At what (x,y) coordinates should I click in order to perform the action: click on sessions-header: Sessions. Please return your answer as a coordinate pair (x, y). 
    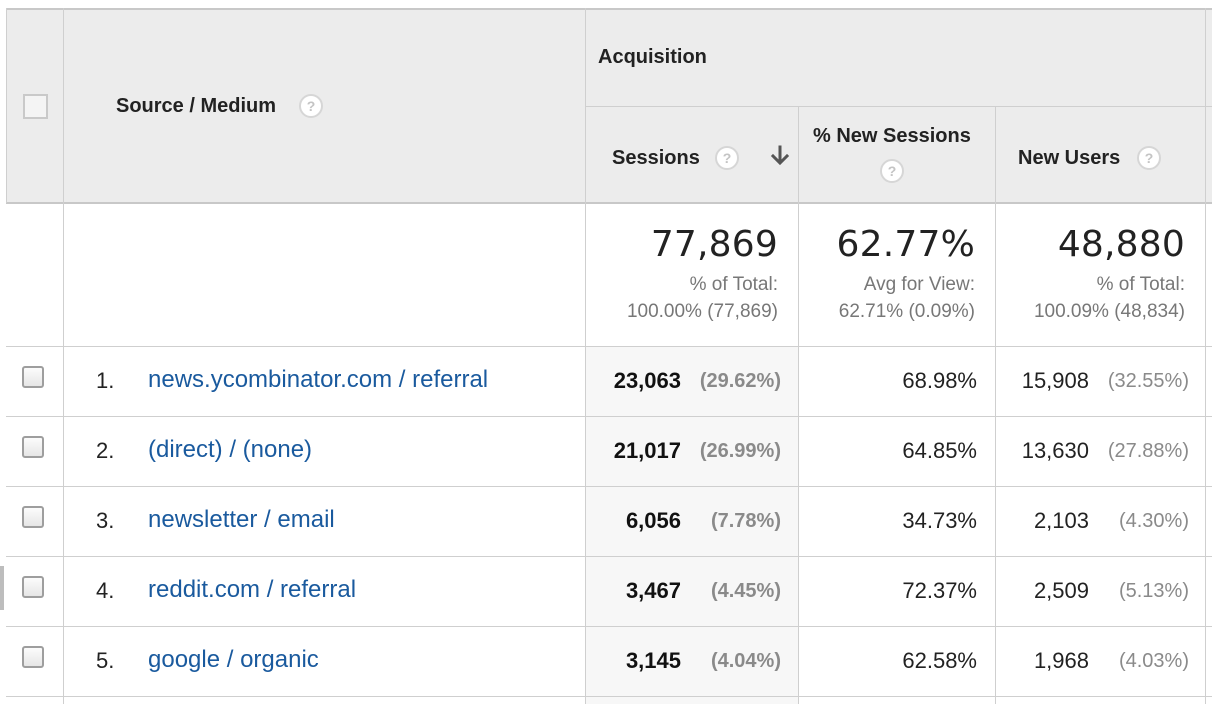
    Looking at the image, I should click on (656, 158).